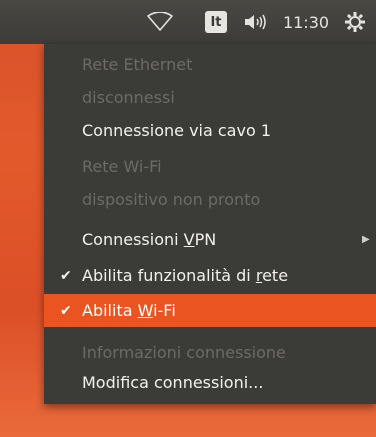  Describe the element at coordinates (184, 352) in the screenshot. I see `menu-item-label: Informazioni connessione` at that location.